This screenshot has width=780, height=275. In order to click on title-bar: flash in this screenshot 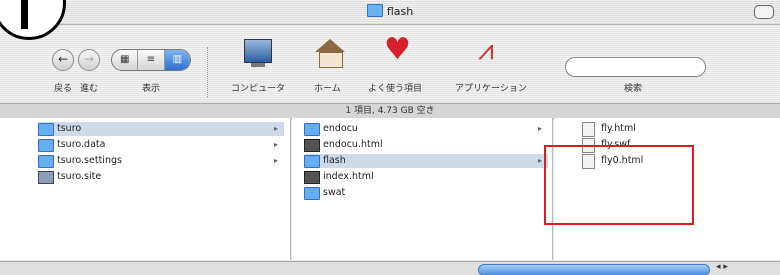, I will do `click(390, 12)`.